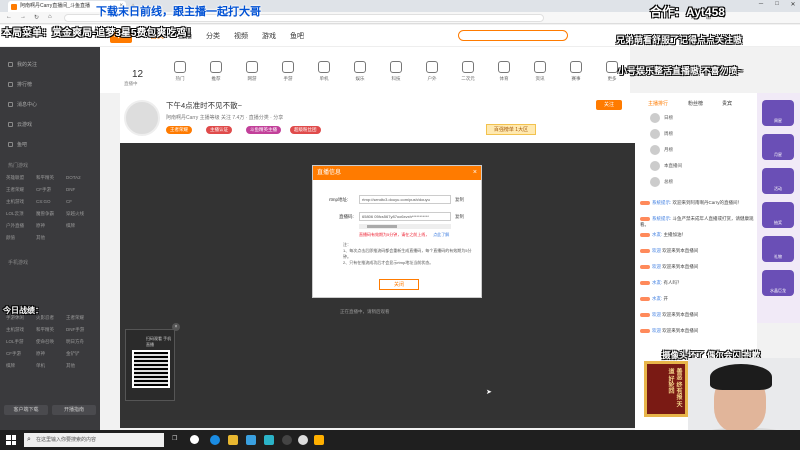 This screenshot has width=800, height=450. I want to click on rtmp-field: rtmp://sendtc3.douyu.com/push/douyu, so click(405, 199).